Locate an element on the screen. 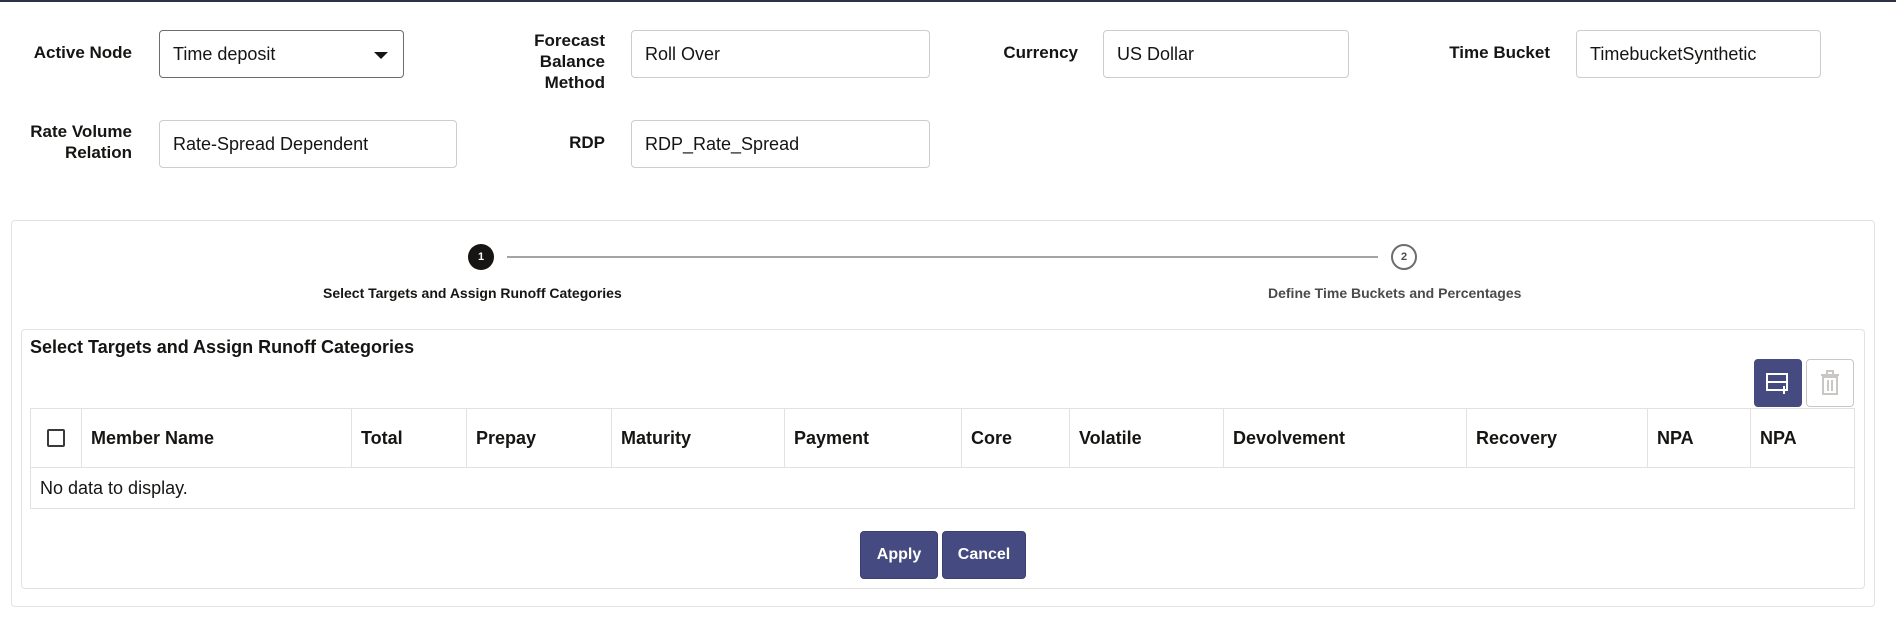  add-row-icon is located at coordinates (1777, 383).